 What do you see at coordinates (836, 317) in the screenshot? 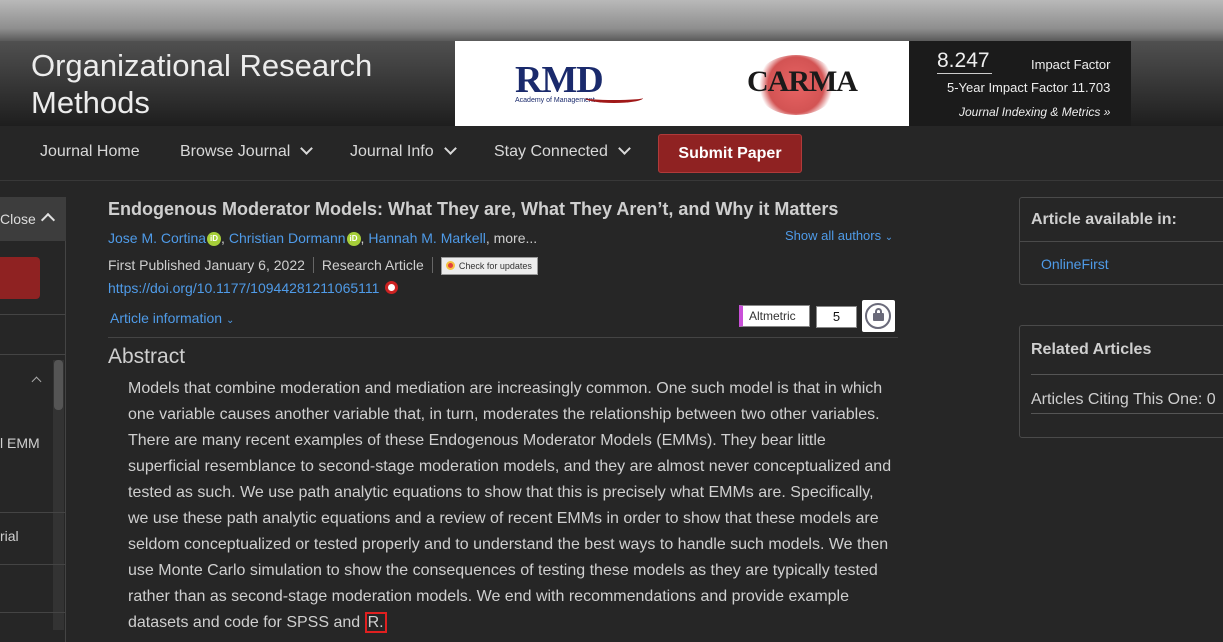
I see `altmetric-count: 5` at bounding box center [836, 317].